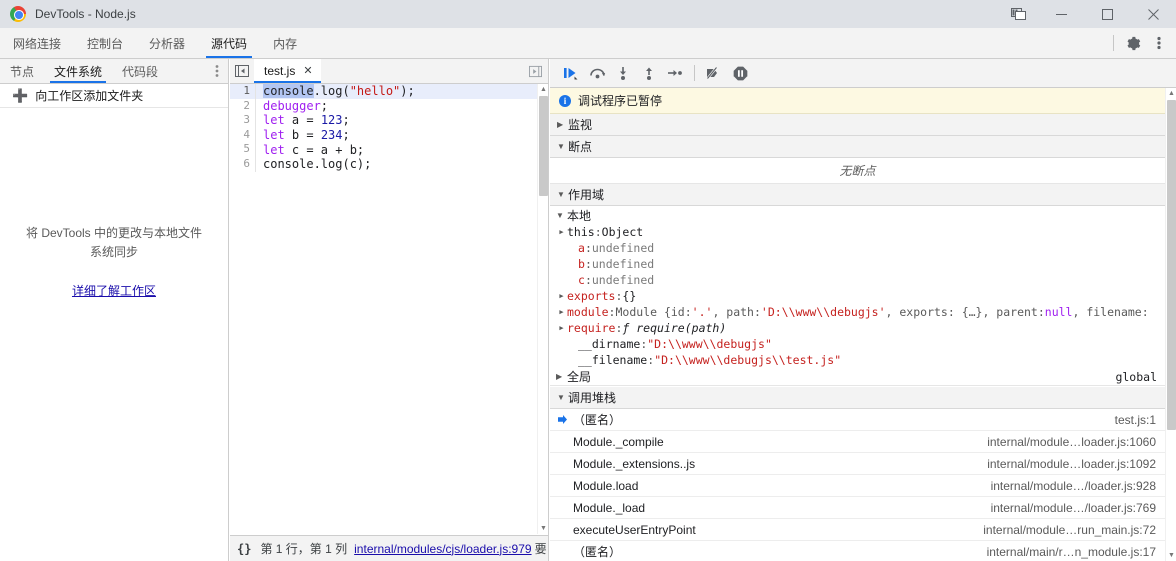 The height and width of the screenshot is (561, 1176). What do you see at coordinates (571, 73) in the screenshot?
I see `resume-script-execution-icon` at bounding box center [571, 73].